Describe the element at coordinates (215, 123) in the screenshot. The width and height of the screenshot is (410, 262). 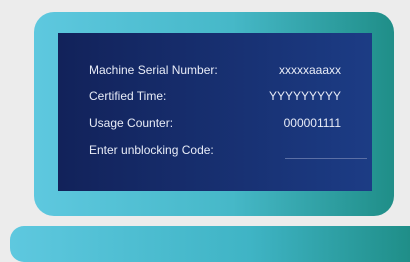
I see `usage-counter-row: Usage Counter: 000001111` at that location.